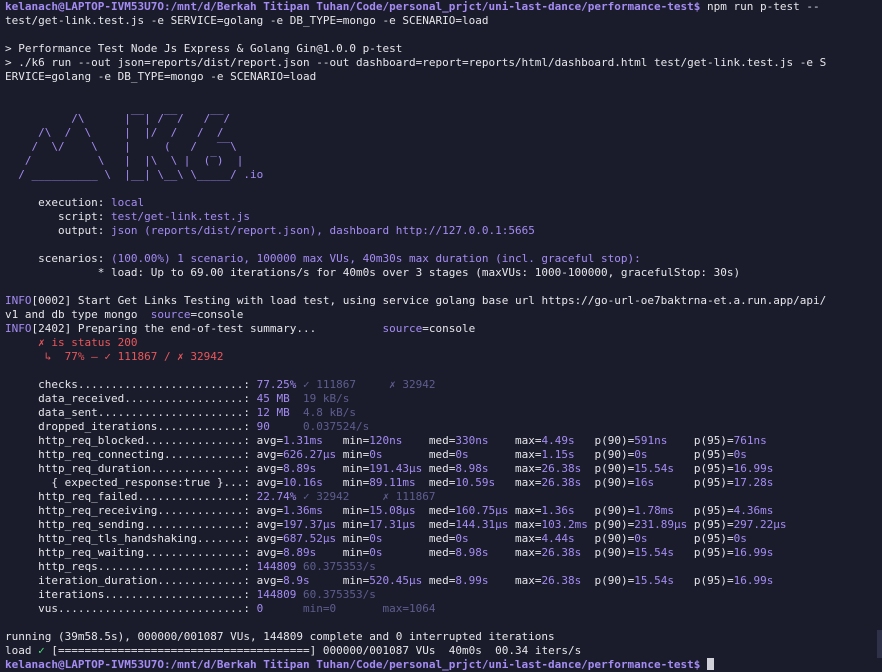 The width and height of the screenshot is (882, 672). What do you see at coordinates (296, 580) in the screenshot?
I see `metric-value: 8.9s` at bounding box center [296, 580].